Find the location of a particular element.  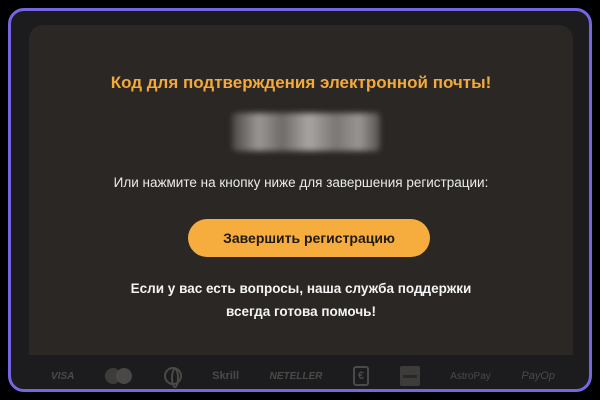

ecash-logo: € is located at coordinates (361, 376).